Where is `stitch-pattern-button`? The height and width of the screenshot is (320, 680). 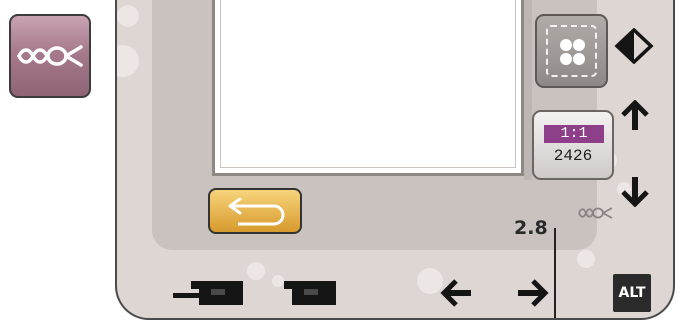
stitch-pattern-button is located at coordinates (50, 56).